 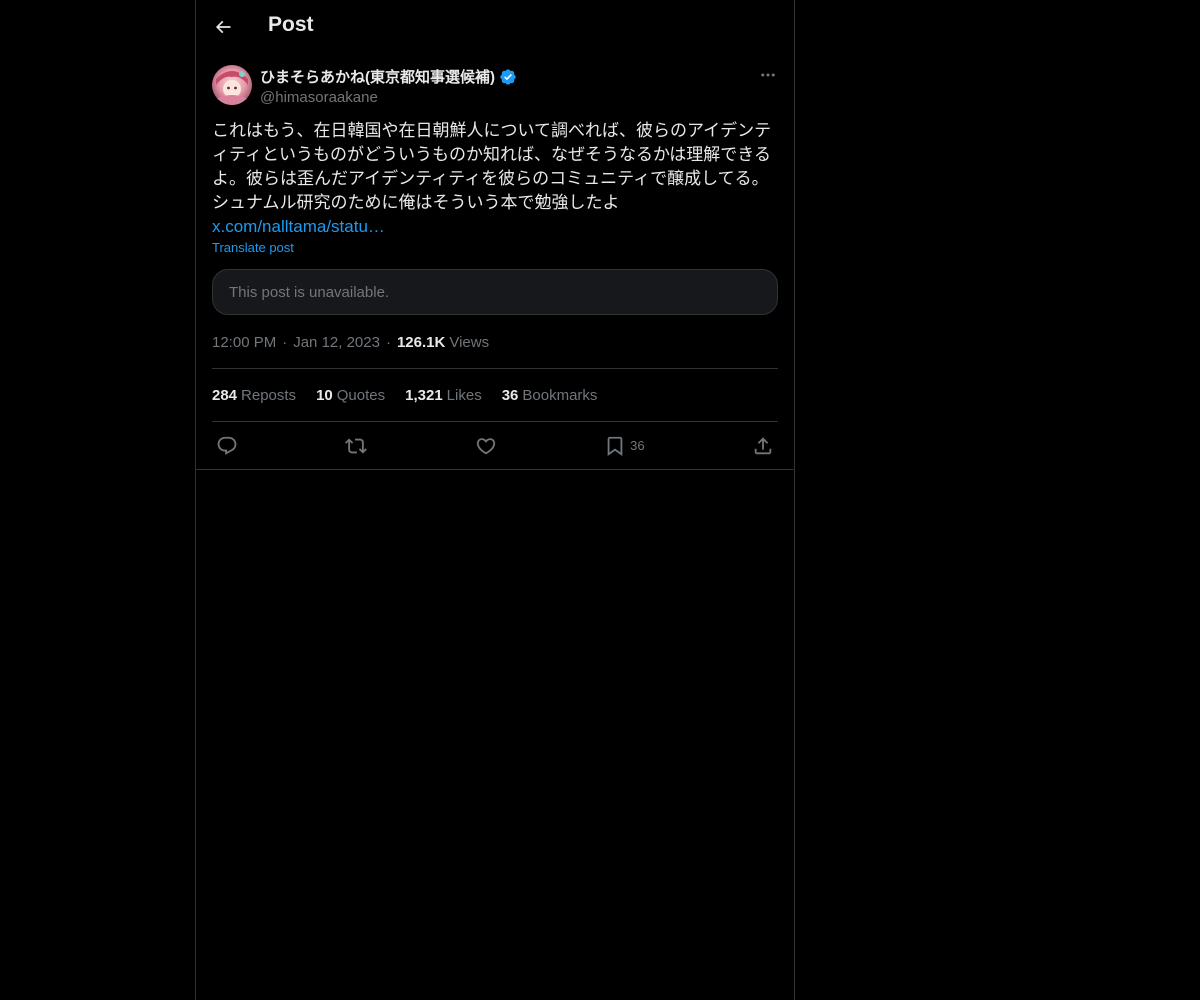 What do you see at coordinates (510, 395) in the screenshot?
I see `bookmarks-count: 36` at bounding box center [510, 395].